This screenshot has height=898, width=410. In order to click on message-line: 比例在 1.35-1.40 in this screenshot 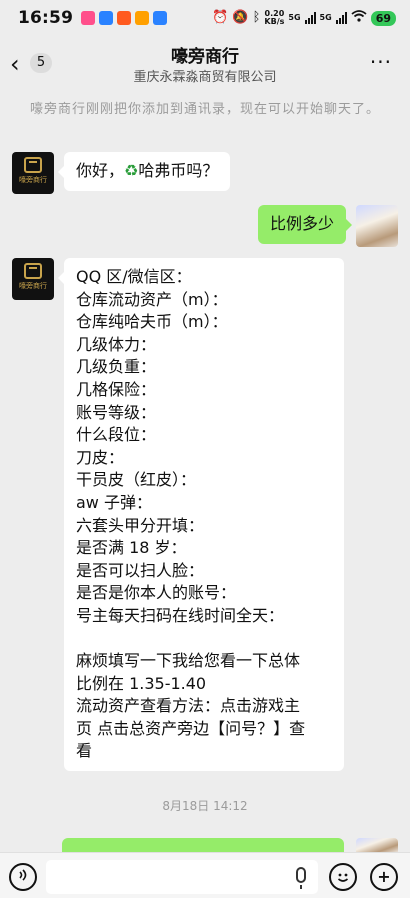, I will do `click(141, 683)`.